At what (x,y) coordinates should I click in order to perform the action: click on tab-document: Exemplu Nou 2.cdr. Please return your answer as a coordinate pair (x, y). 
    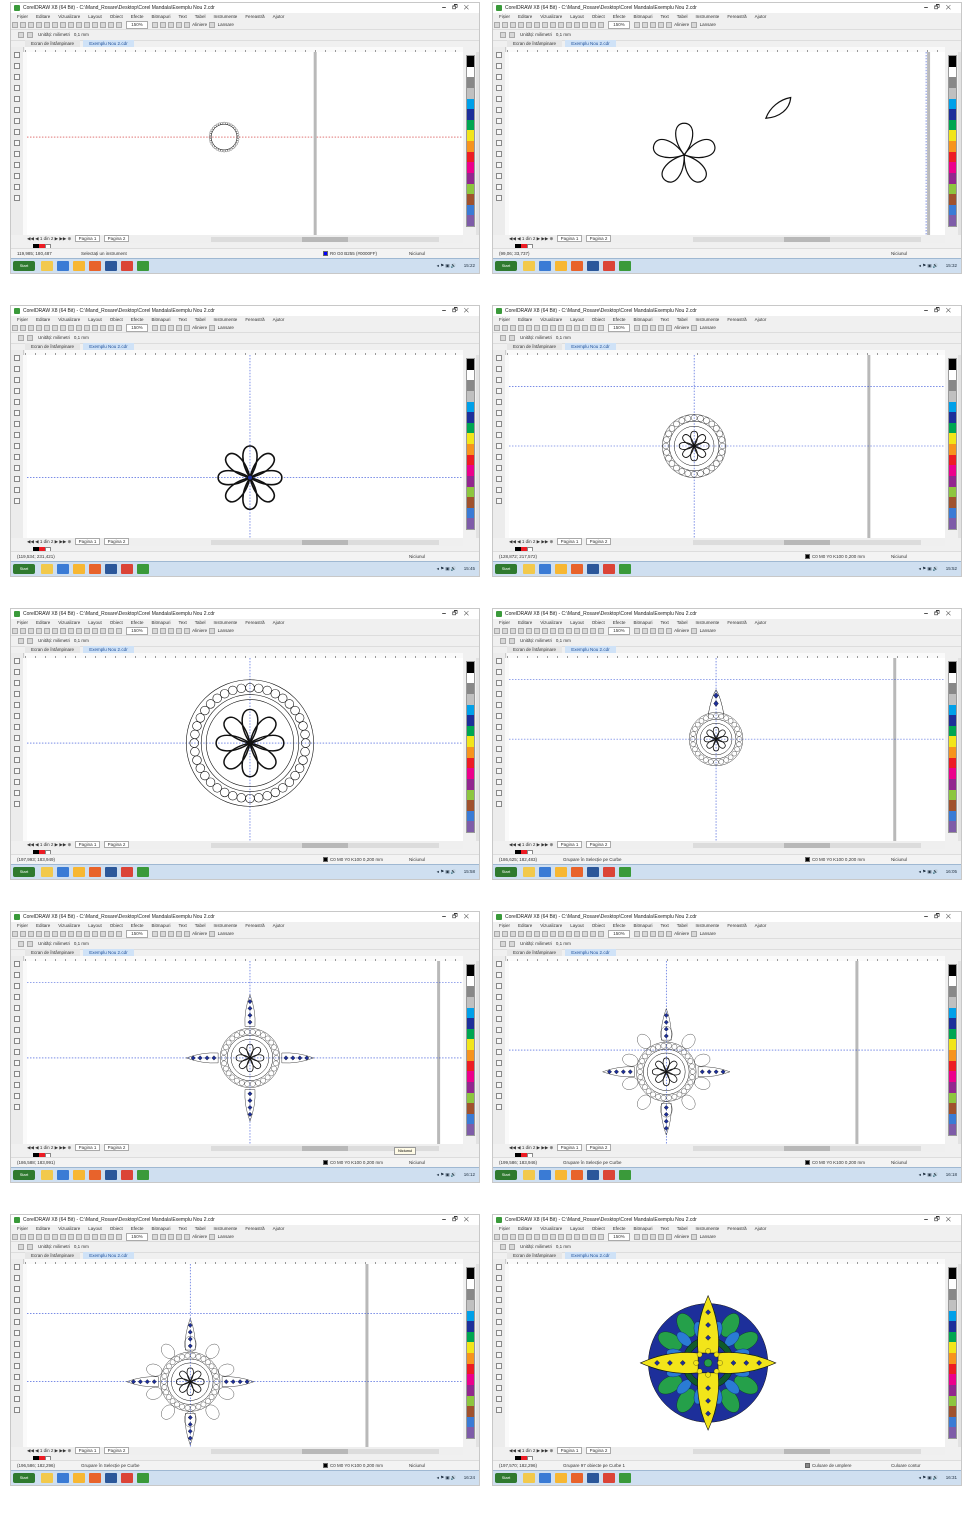
    Looking at the image, I should click on (590, 43).